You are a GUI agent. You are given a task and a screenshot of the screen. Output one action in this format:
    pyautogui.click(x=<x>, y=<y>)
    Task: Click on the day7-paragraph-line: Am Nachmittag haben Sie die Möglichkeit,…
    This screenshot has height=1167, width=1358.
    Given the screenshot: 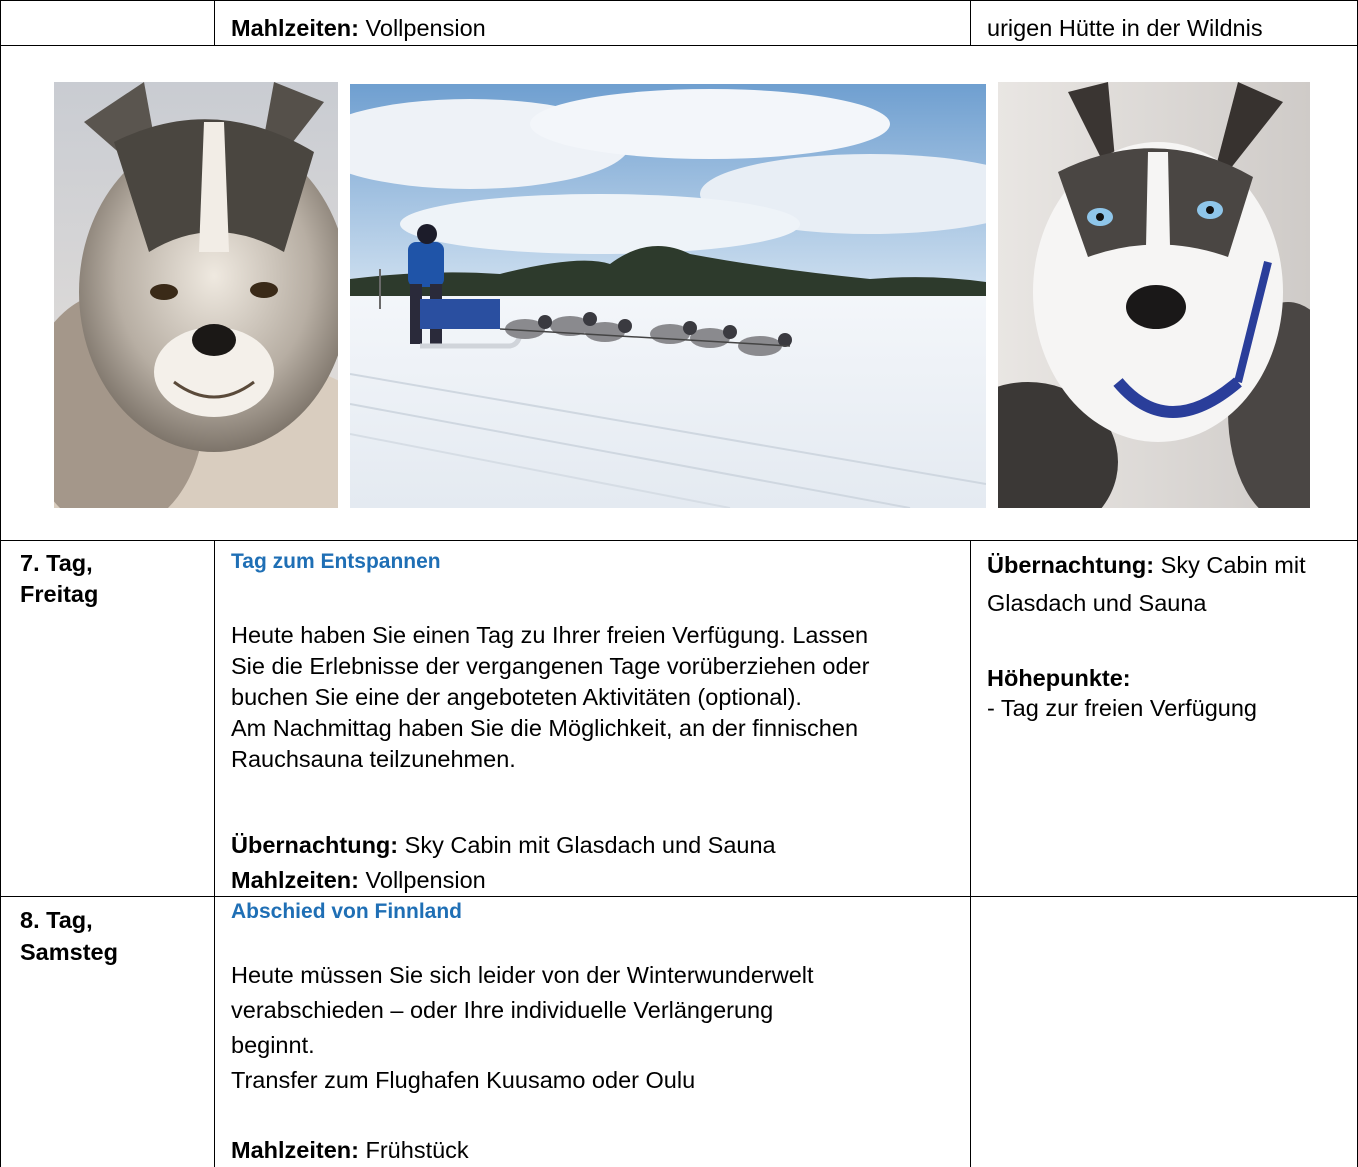 What is the action you would take?
    pyautogui.click(x=545, y=728)
    